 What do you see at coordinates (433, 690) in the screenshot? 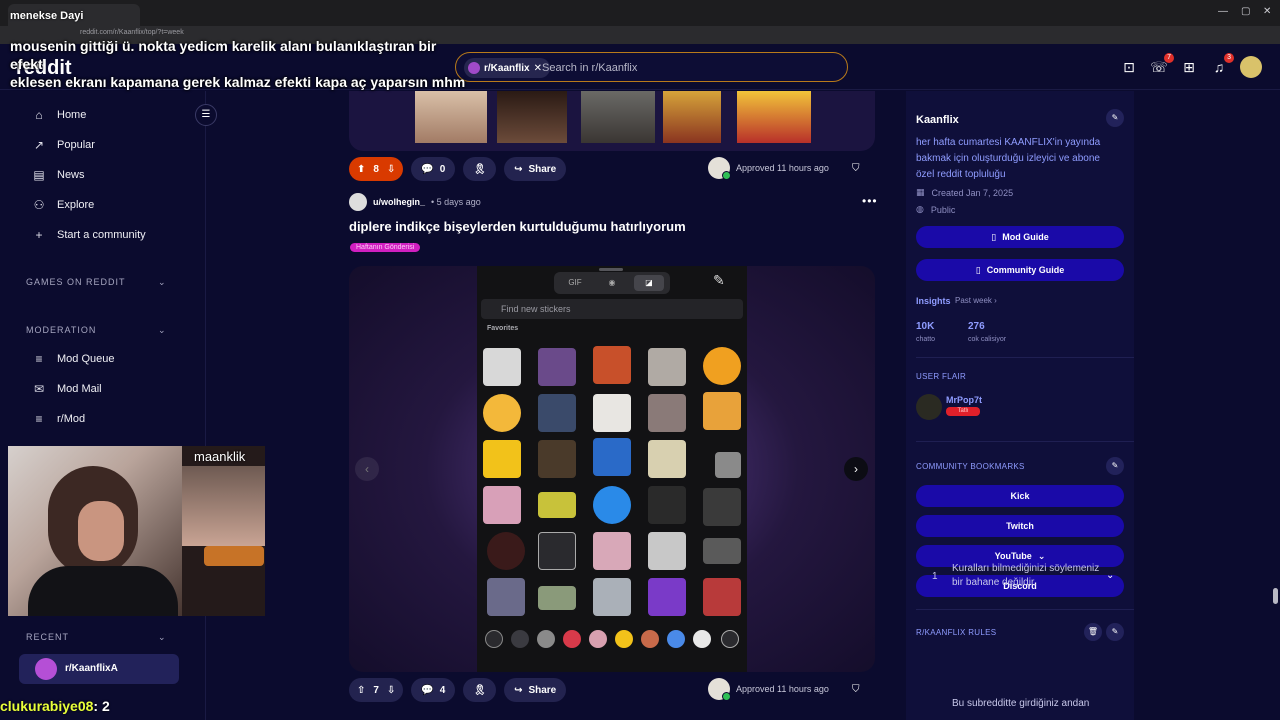
I see `comments-button: 💬 4` at bounding box center [433, 690].